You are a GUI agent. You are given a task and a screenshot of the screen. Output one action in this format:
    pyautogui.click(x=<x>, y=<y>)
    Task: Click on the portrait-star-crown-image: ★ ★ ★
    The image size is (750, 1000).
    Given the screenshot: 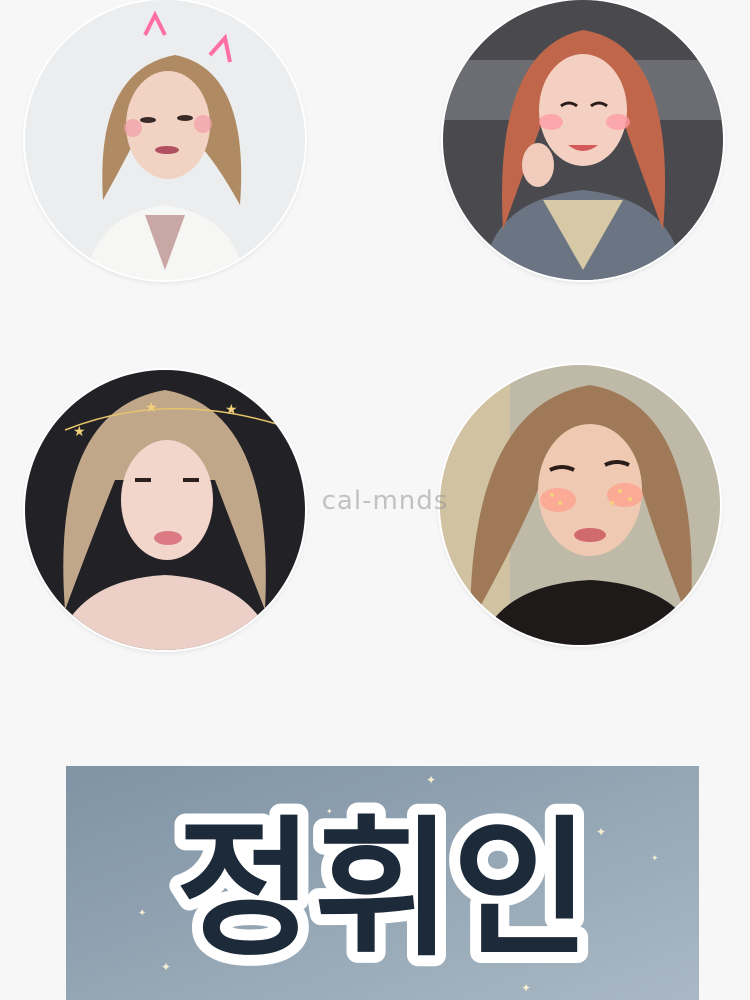 What is the action you would take?
    pyautogui.click(x=165, y=510)
    